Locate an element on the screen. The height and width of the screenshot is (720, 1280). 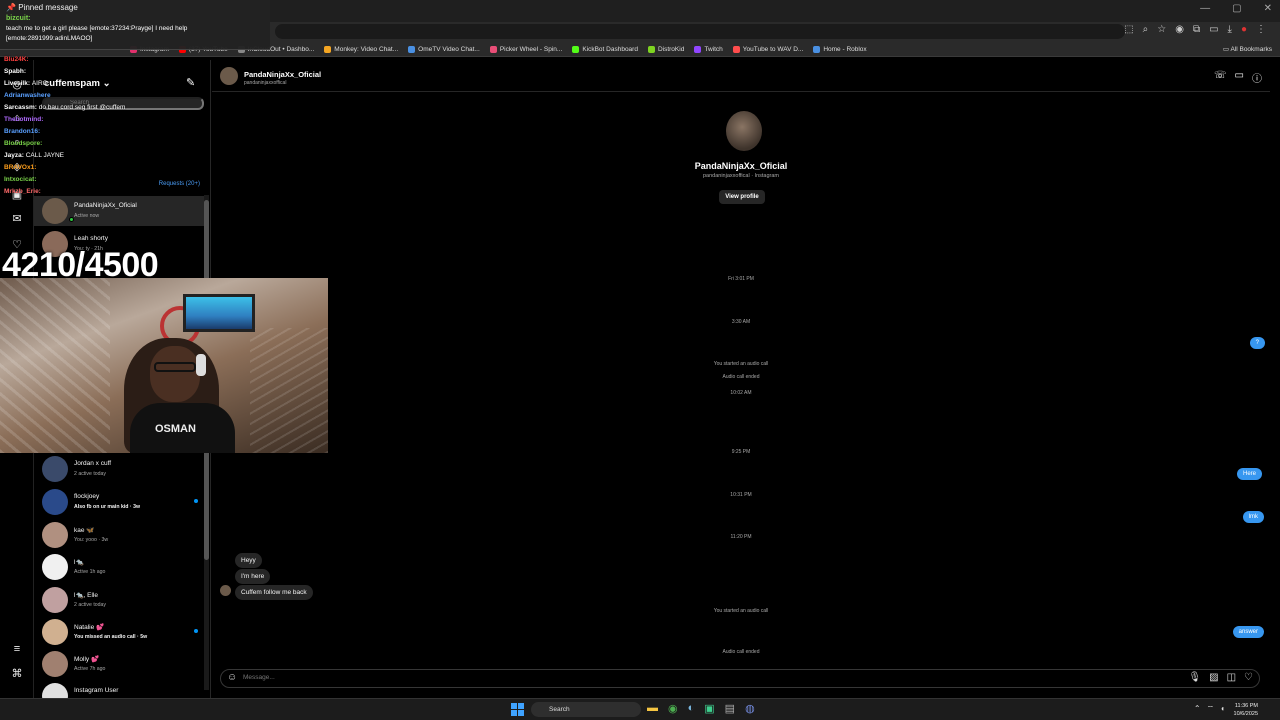
timestamp: 10:31 PM is located at coordinates (741, 495).